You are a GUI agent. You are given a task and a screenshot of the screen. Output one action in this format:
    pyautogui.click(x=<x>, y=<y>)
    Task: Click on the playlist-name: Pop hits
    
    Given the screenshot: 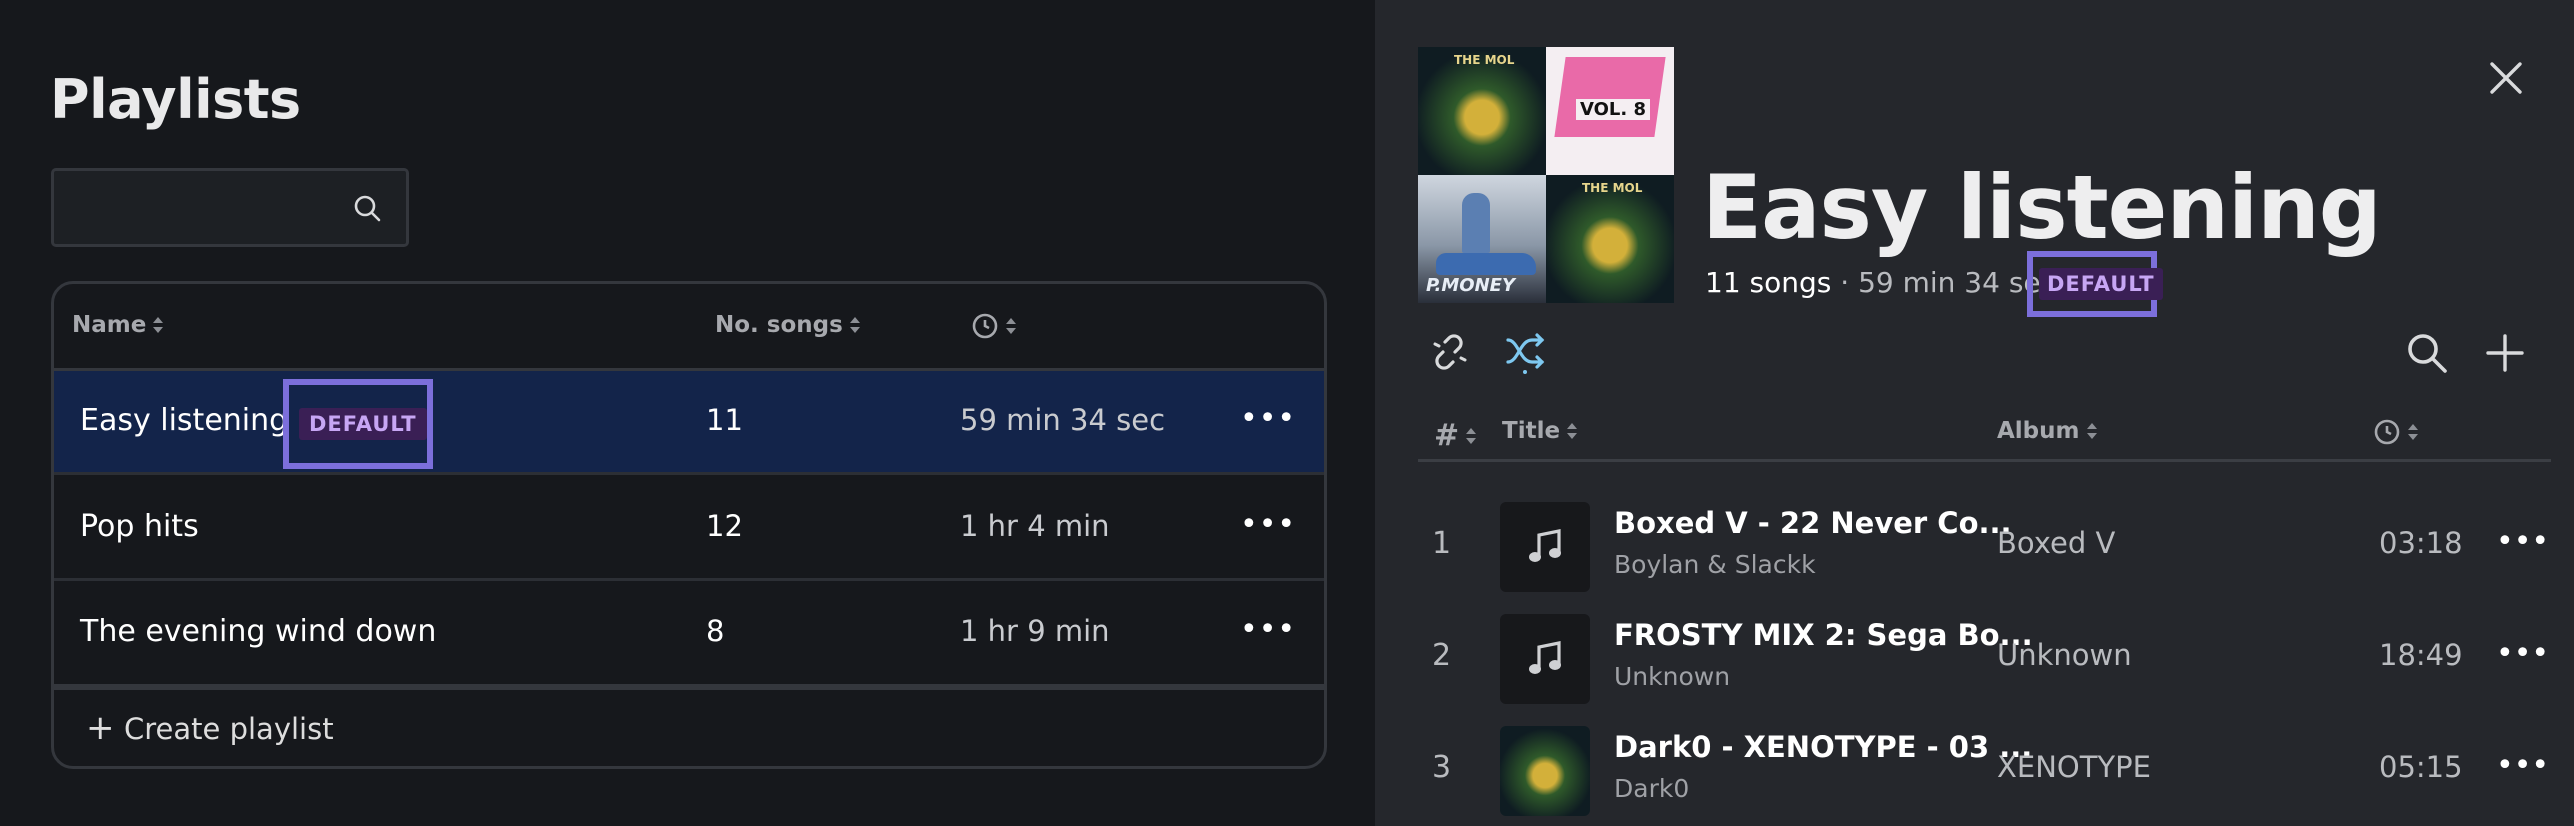 What is the action you would take?
    pyautogui.click(x=139, y=526)
    